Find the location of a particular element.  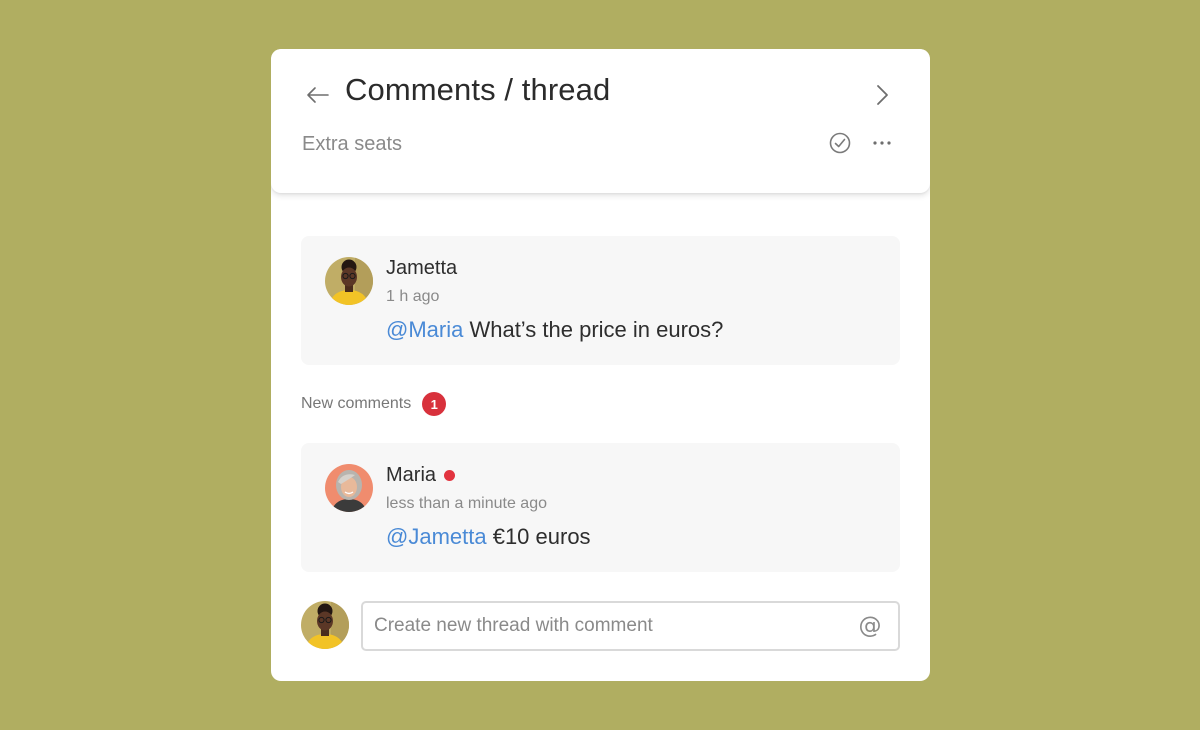

author-name: Jametta is located at coordinates (422, 268).